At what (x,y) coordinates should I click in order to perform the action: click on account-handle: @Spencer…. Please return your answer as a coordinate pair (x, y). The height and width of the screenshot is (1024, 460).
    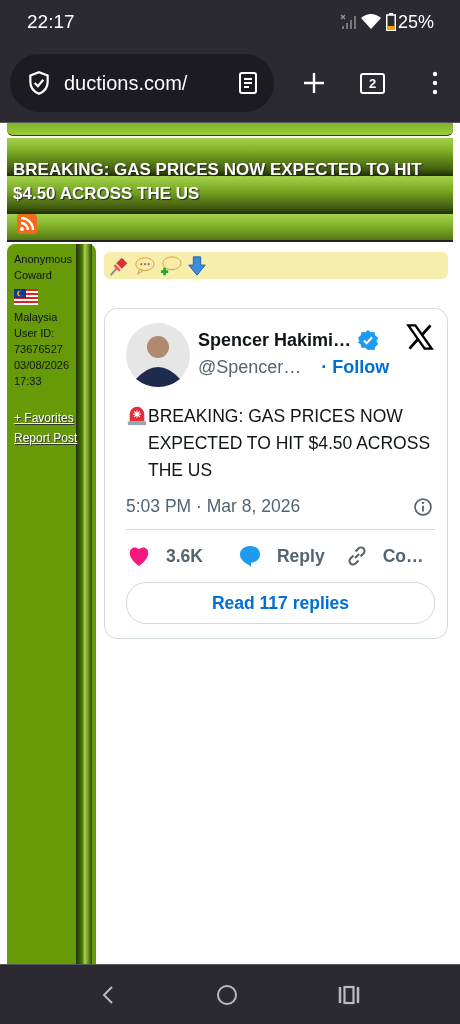
    Looking at the image, I should click on (250, 367).